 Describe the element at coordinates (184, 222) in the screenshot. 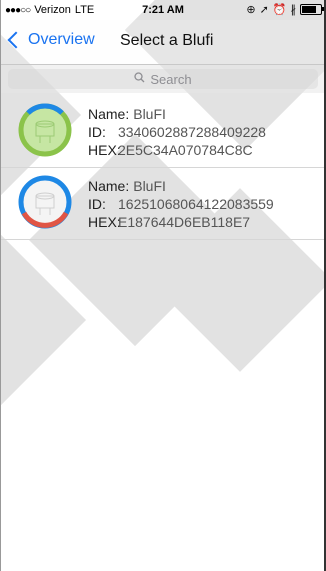

I see `device-hex: E187644D6EB118E7` at that location.